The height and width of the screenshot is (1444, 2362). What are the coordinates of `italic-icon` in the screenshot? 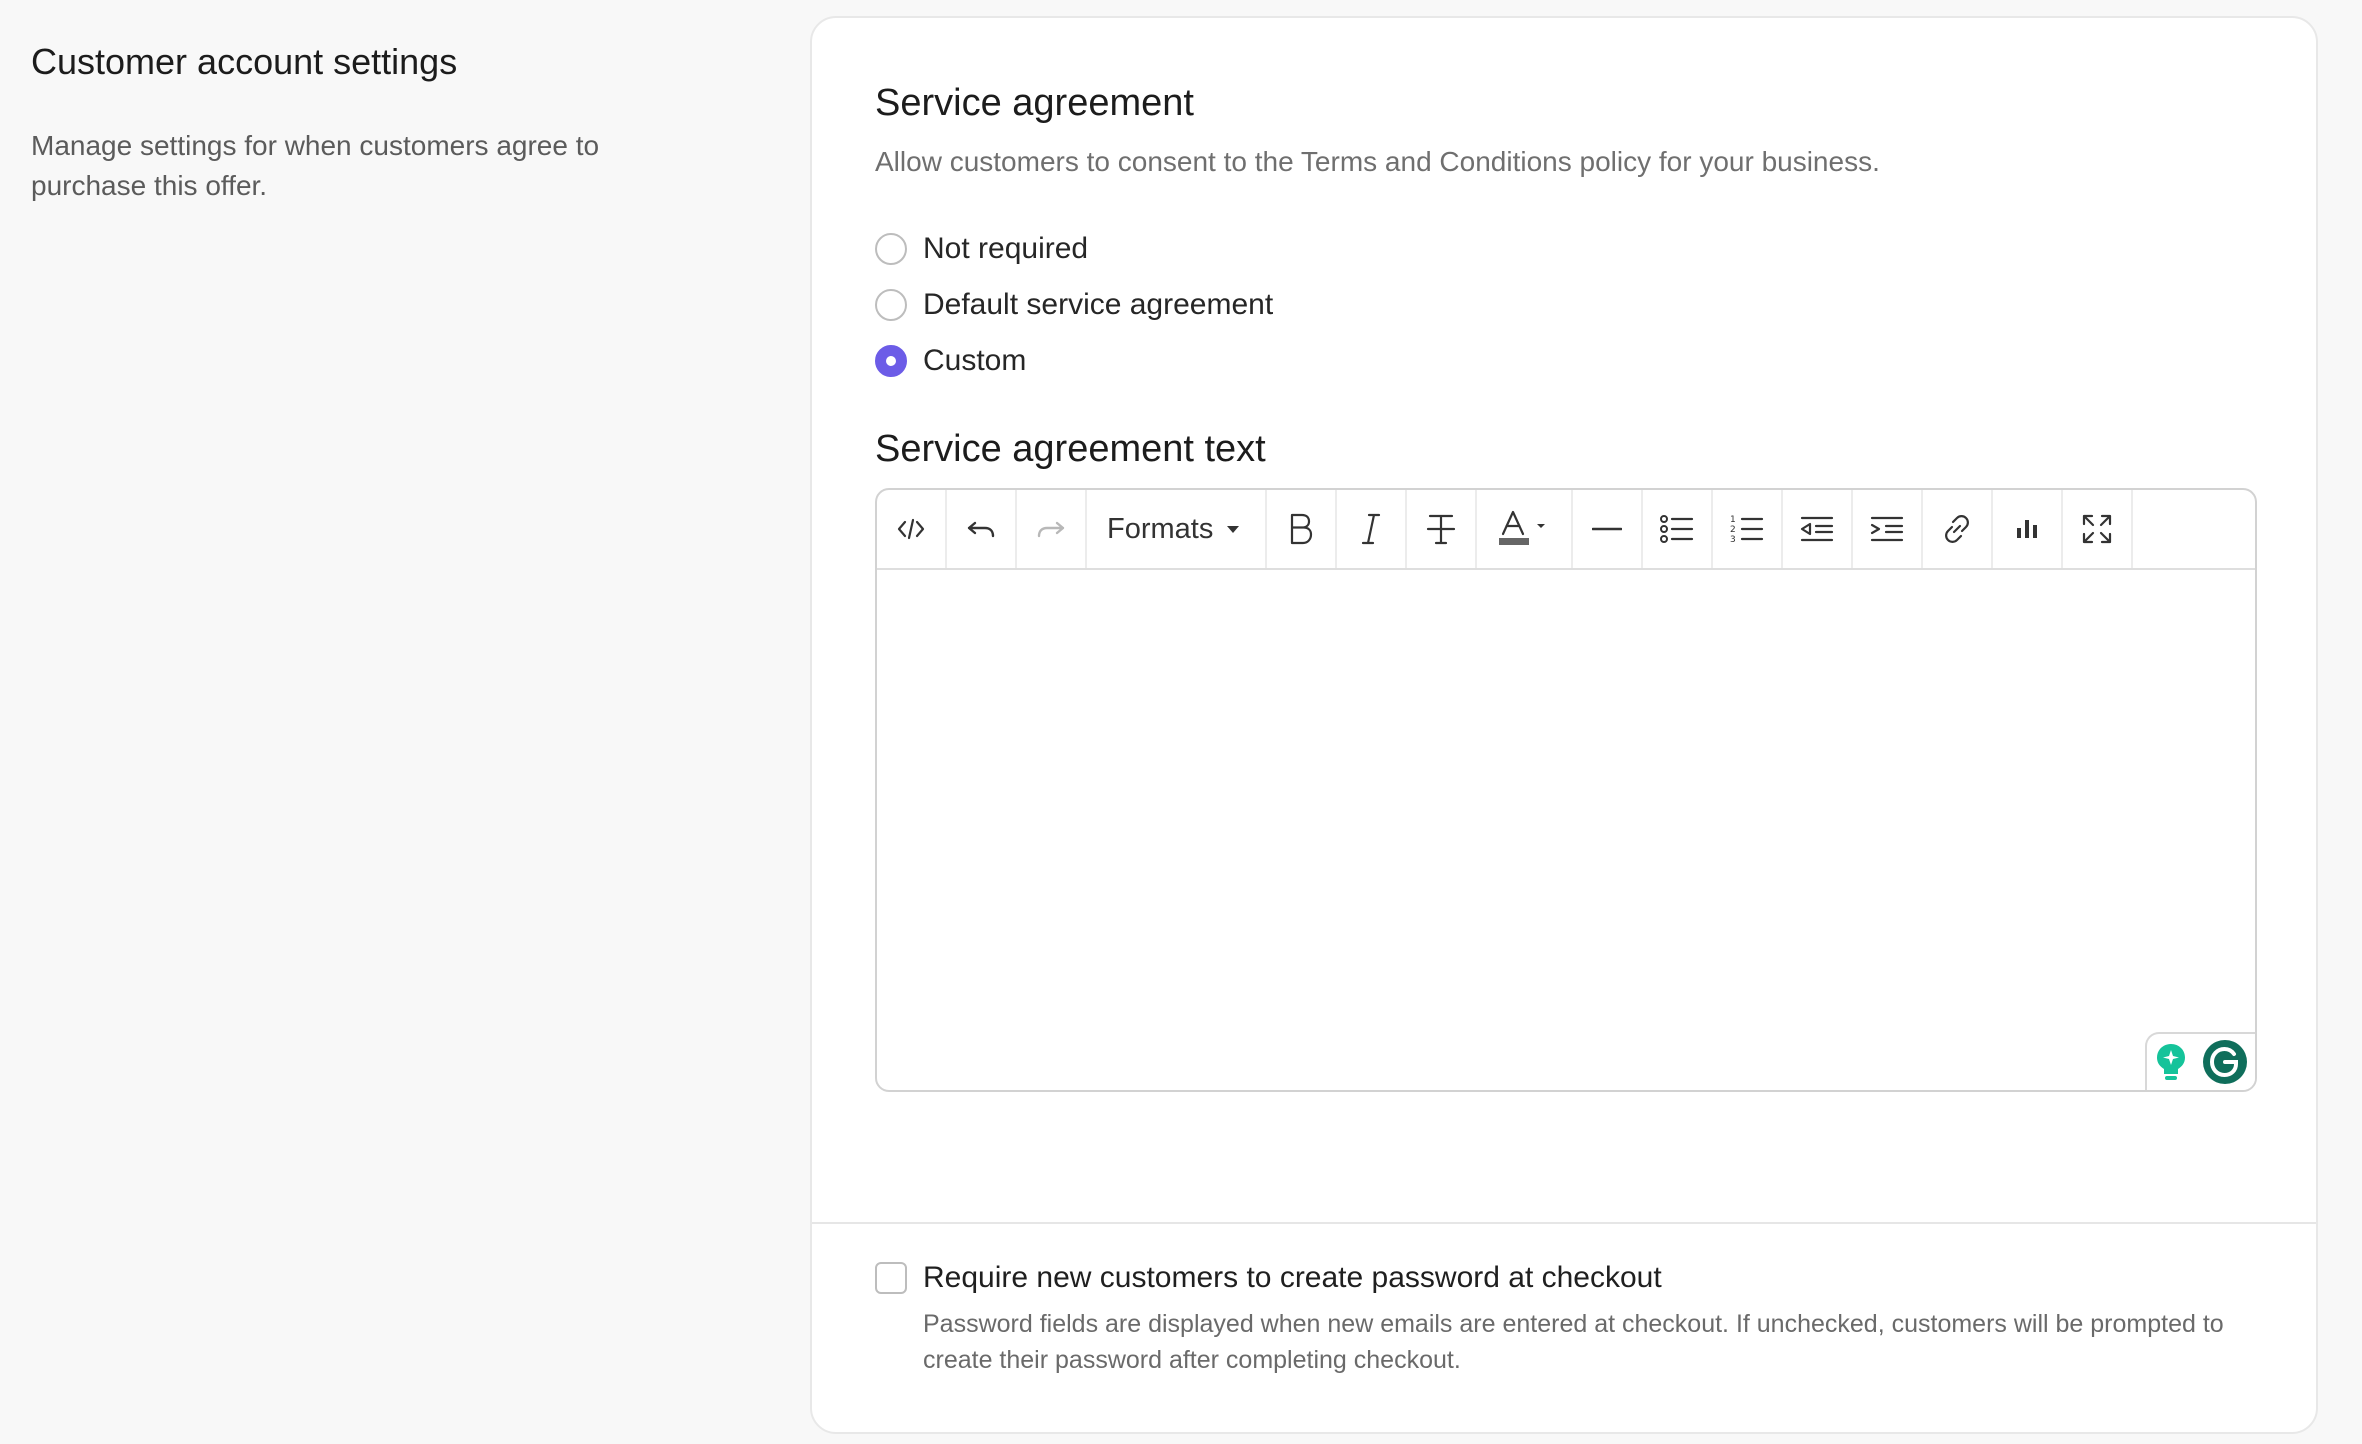 It's located at (1371, 529).